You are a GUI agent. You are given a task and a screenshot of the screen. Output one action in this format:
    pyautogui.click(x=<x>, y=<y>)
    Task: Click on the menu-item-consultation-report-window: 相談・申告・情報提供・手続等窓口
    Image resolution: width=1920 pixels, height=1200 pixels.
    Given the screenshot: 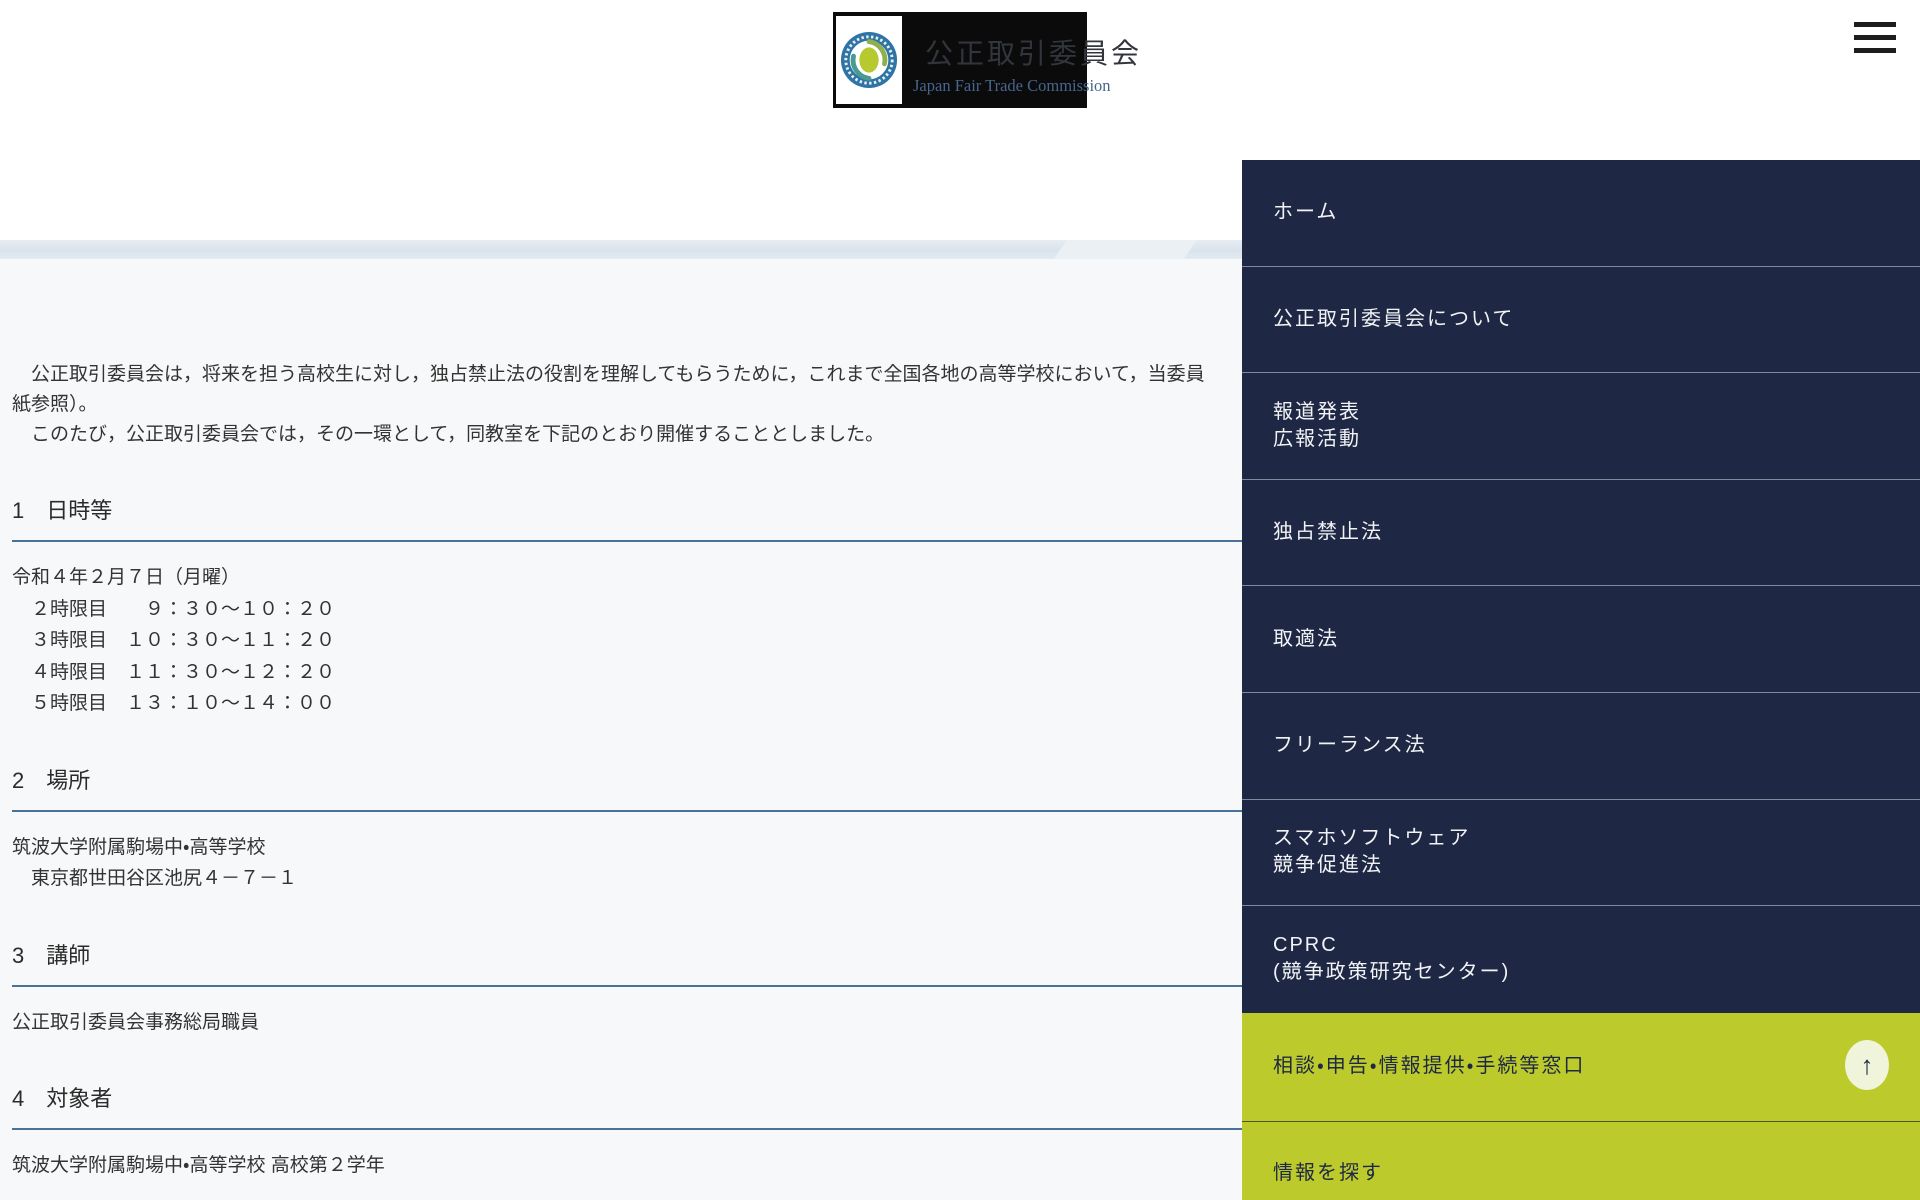 What is the action you would take?
    pyautogui.click(x=1581, y=1067)
    